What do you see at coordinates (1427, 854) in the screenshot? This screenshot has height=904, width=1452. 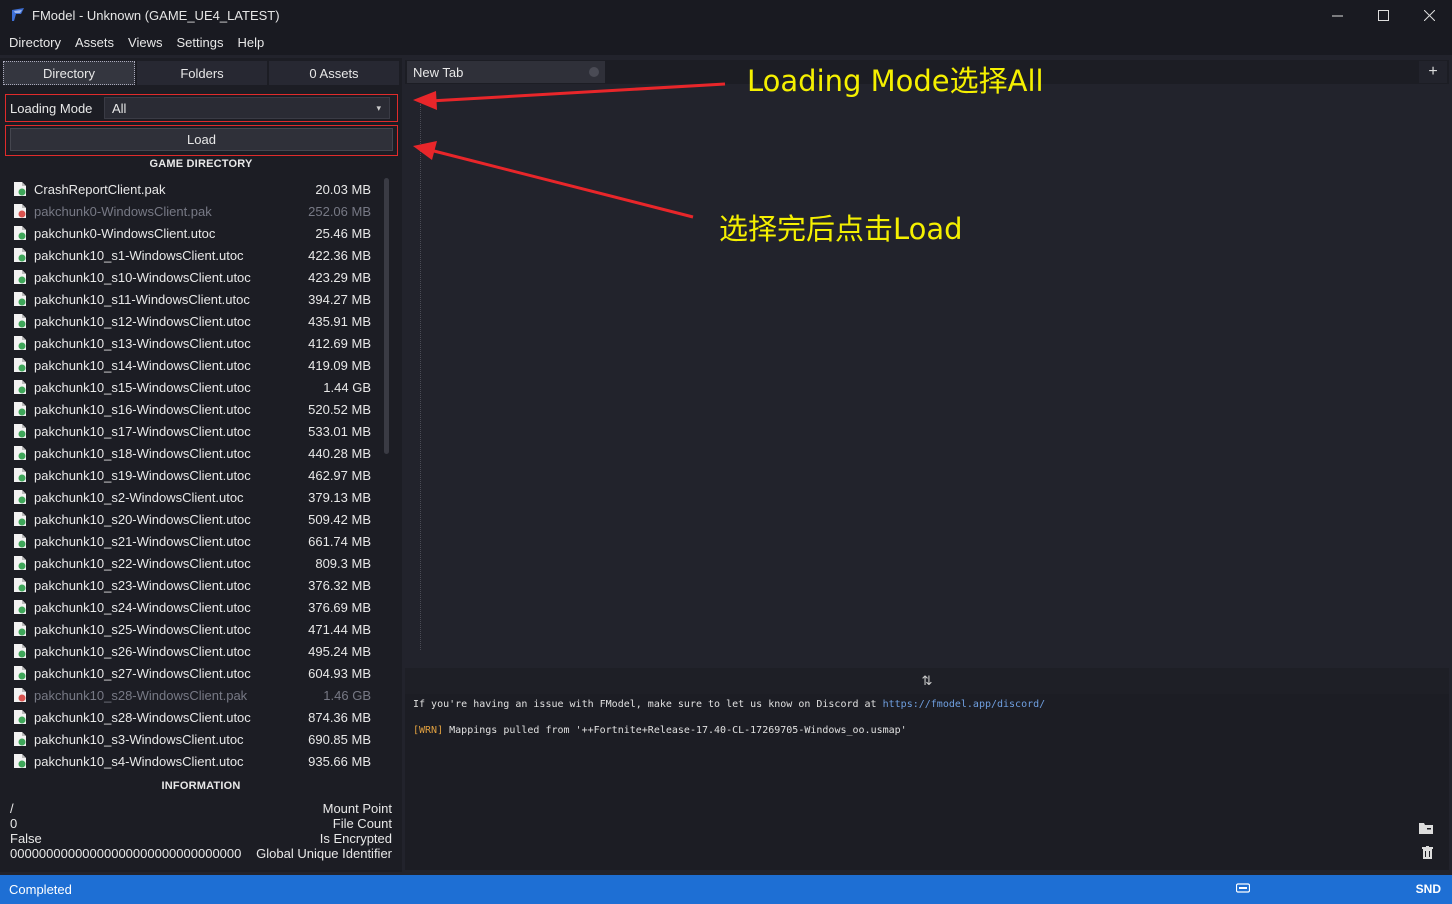 I see `clear-log-button` at bounding box center [1427, 854].